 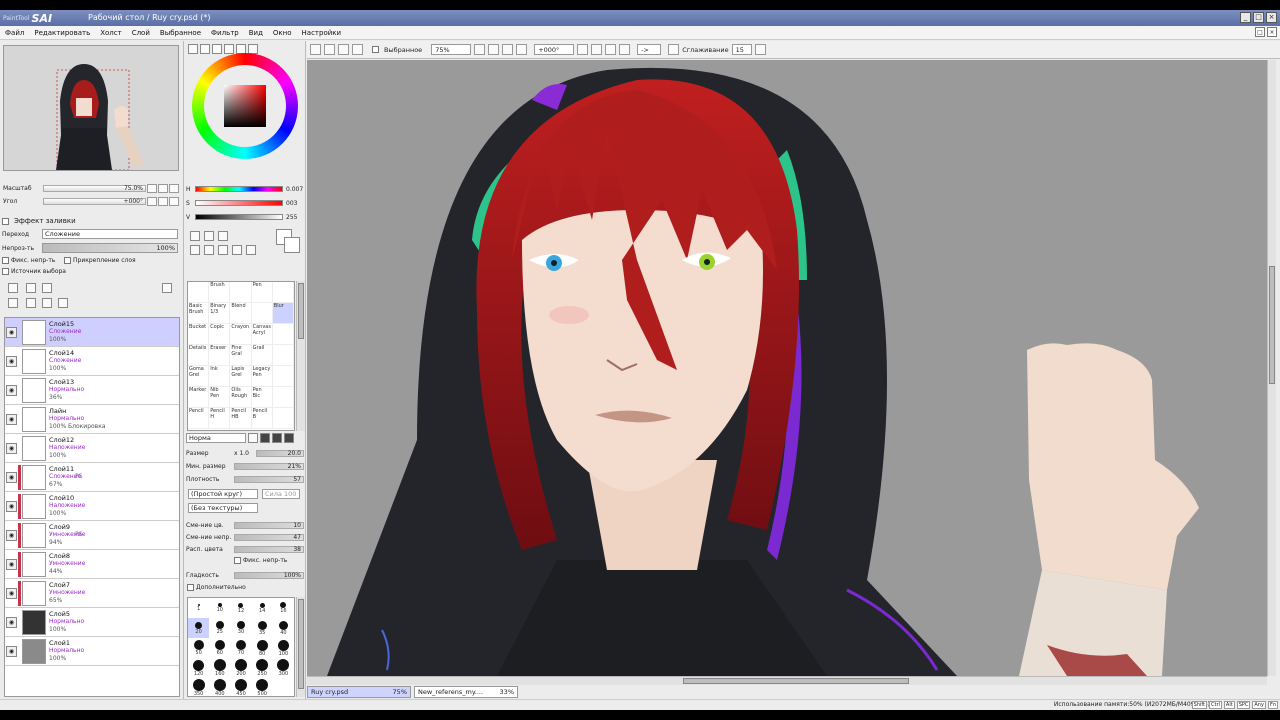 What do you see at coordinates (220, 313) in the screenshot?
I see `tool-slot: Binary 1/3` at bounding box center [220, 313].